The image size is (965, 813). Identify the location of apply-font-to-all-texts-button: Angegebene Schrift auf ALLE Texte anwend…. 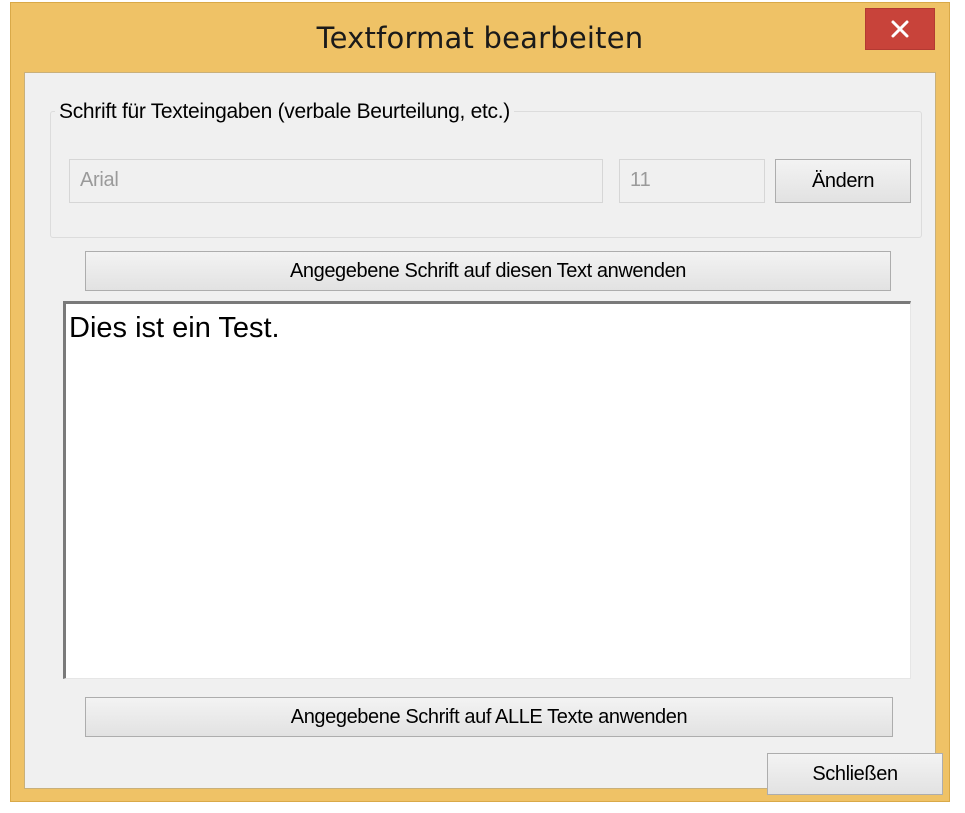
(489, 717).